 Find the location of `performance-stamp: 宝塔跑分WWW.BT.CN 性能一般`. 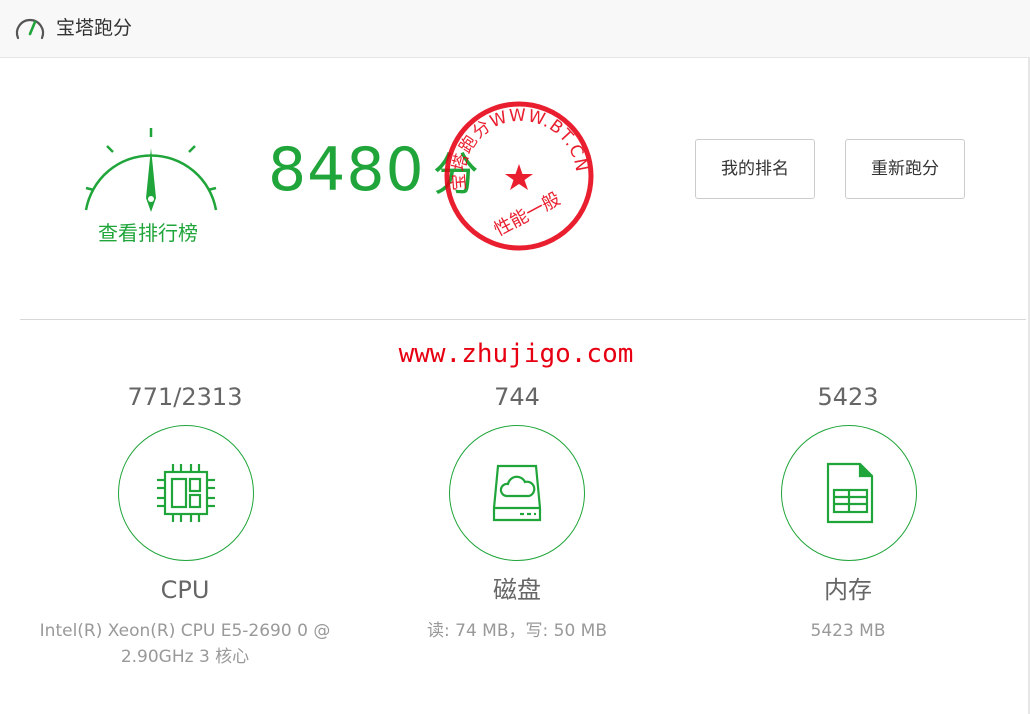

performance-stamp: 宝塔跑分WWW.BT.CN 性能一般 is located at coordinates (519, 176).